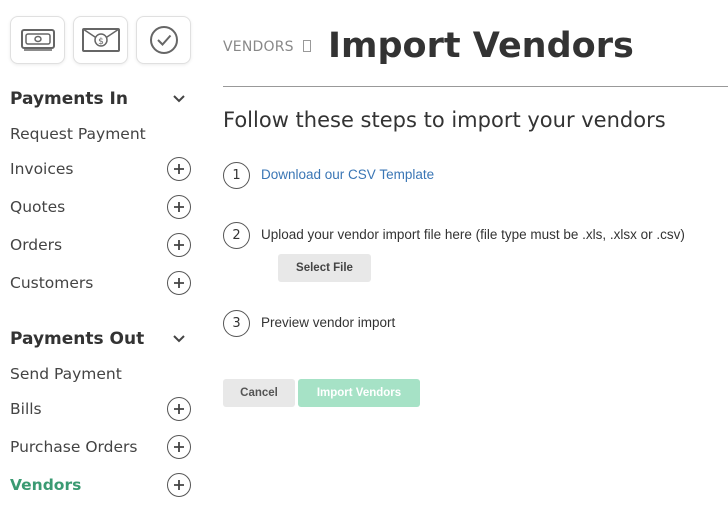 The width and height of the screenshot is (728, 515). What do you see at coordinates (51, 283) in the screenshot?
I see `sidebar-item-customers: Customers` at bounding box center [51, 283].